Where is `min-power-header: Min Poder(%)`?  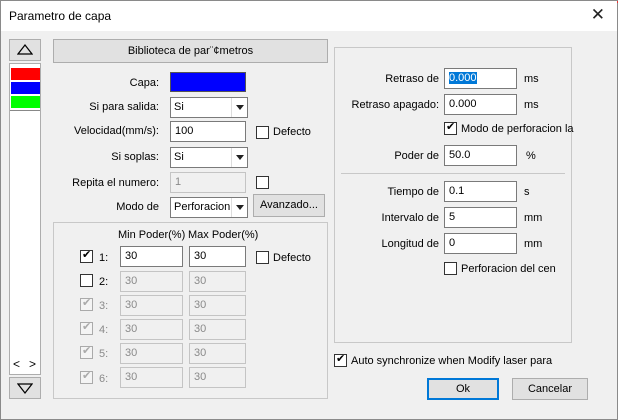
min-power-header: Min Poder(%) is located at coordinates (152, 235).